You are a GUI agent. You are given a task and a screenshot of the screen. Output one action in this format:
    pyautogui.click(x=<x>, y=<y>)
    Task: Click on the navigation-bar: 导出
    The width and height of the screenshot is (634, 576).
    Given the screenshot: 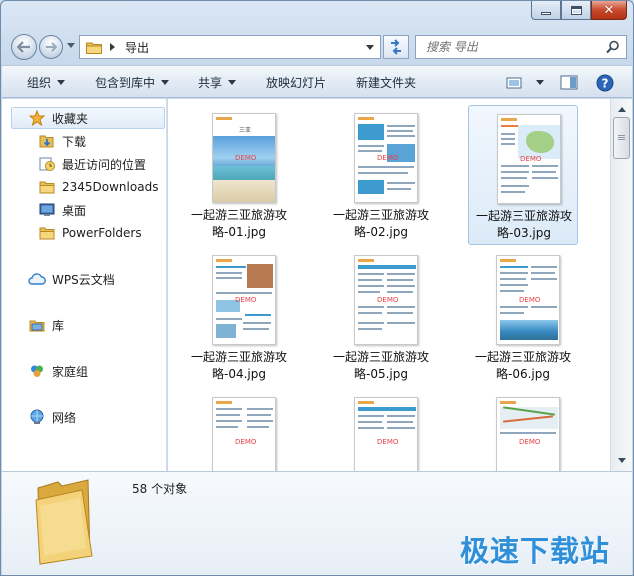 What is the action you would take?
    pyautogui.click(x=317, y=46)
    